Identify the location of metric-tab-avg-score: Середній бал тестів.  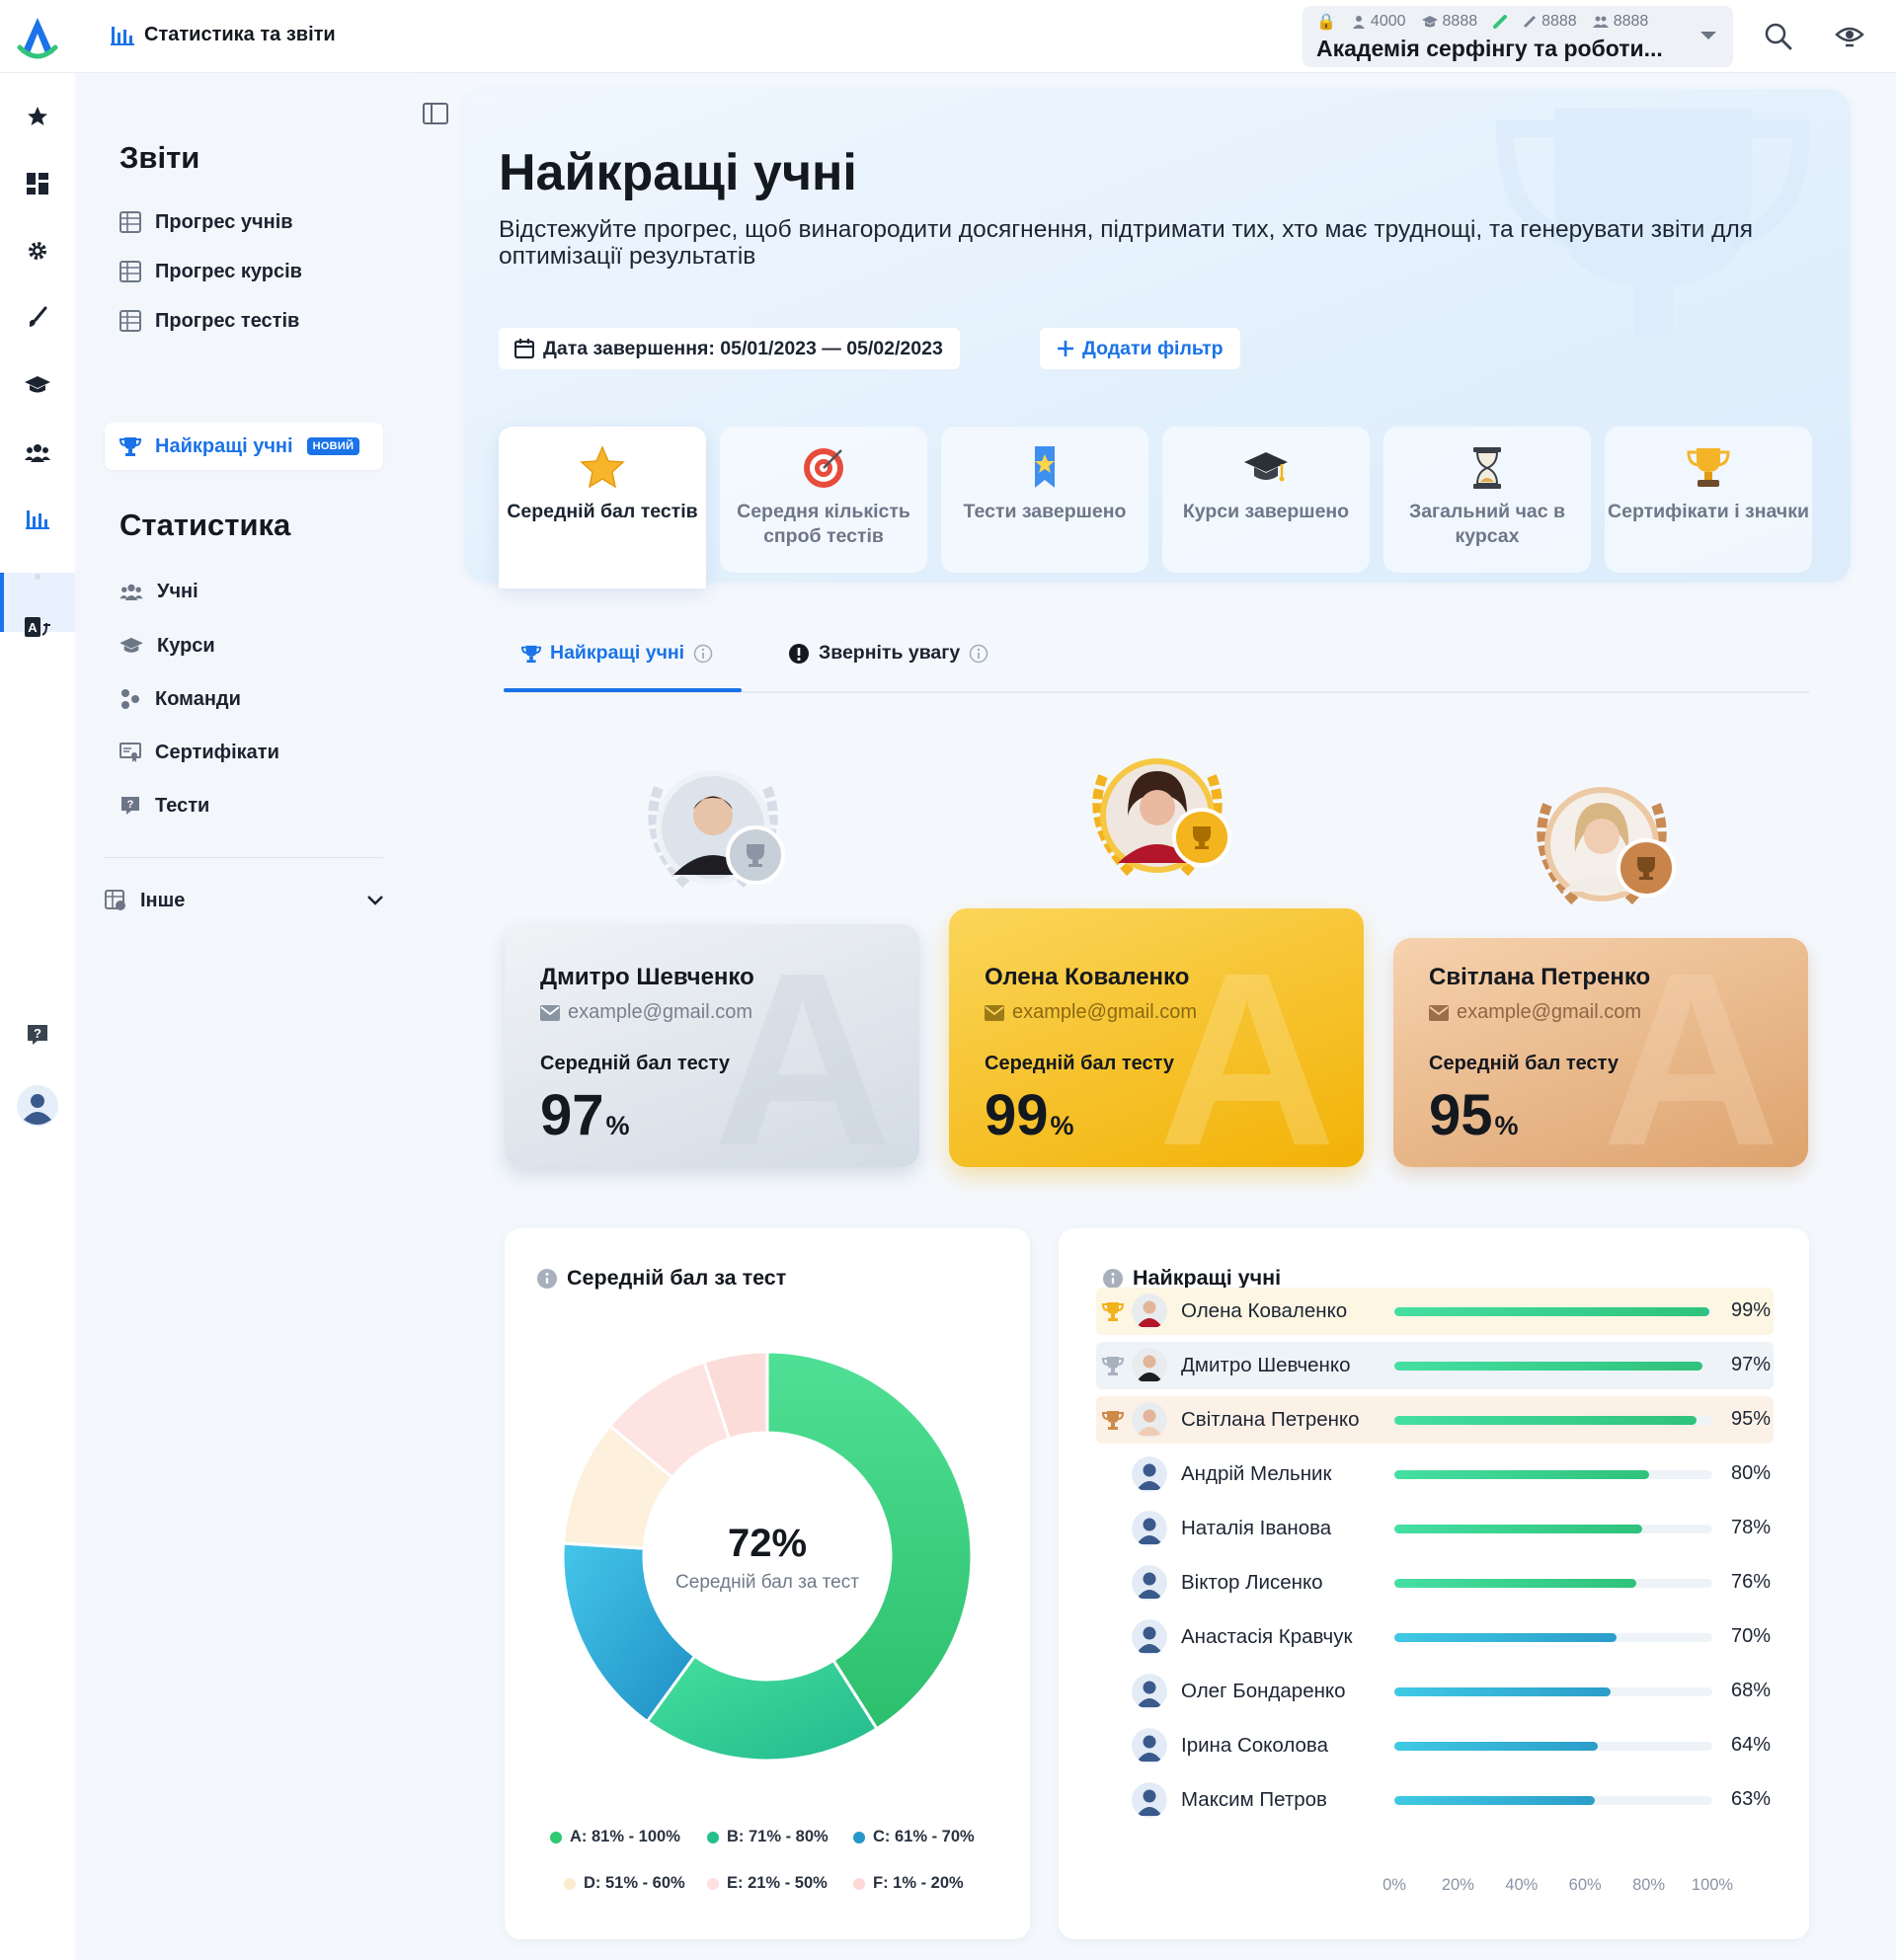
(602, 508).